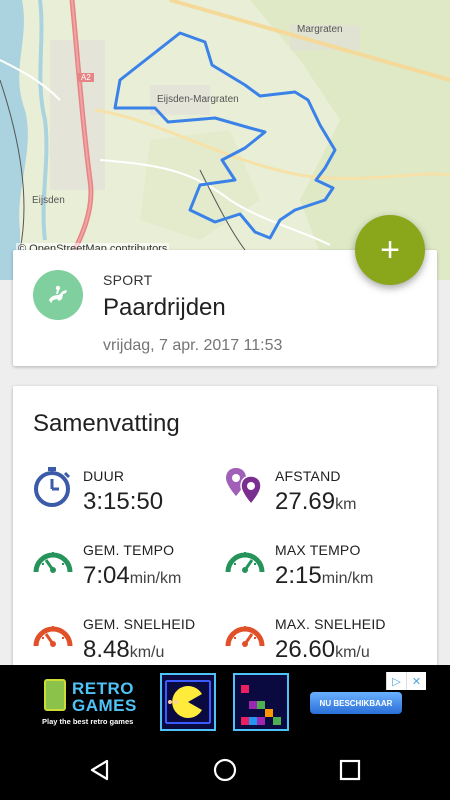 This screenshot has width=450, height=800. What do you see at coordinates (193, 345) in the screenshot?
I see `activity-date: vrijdag, 7 apr. 2017 11:53` at bounding box center [193, 345].